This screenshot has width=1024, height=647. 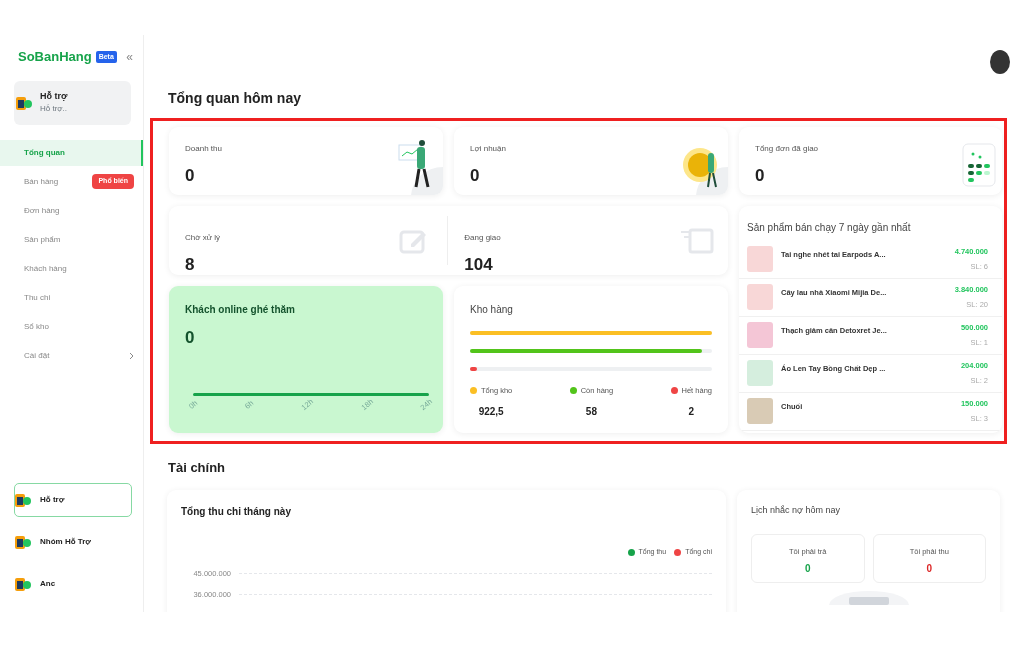 I want to click on stat-label: Doanh thu, so click(x=204, y=149).